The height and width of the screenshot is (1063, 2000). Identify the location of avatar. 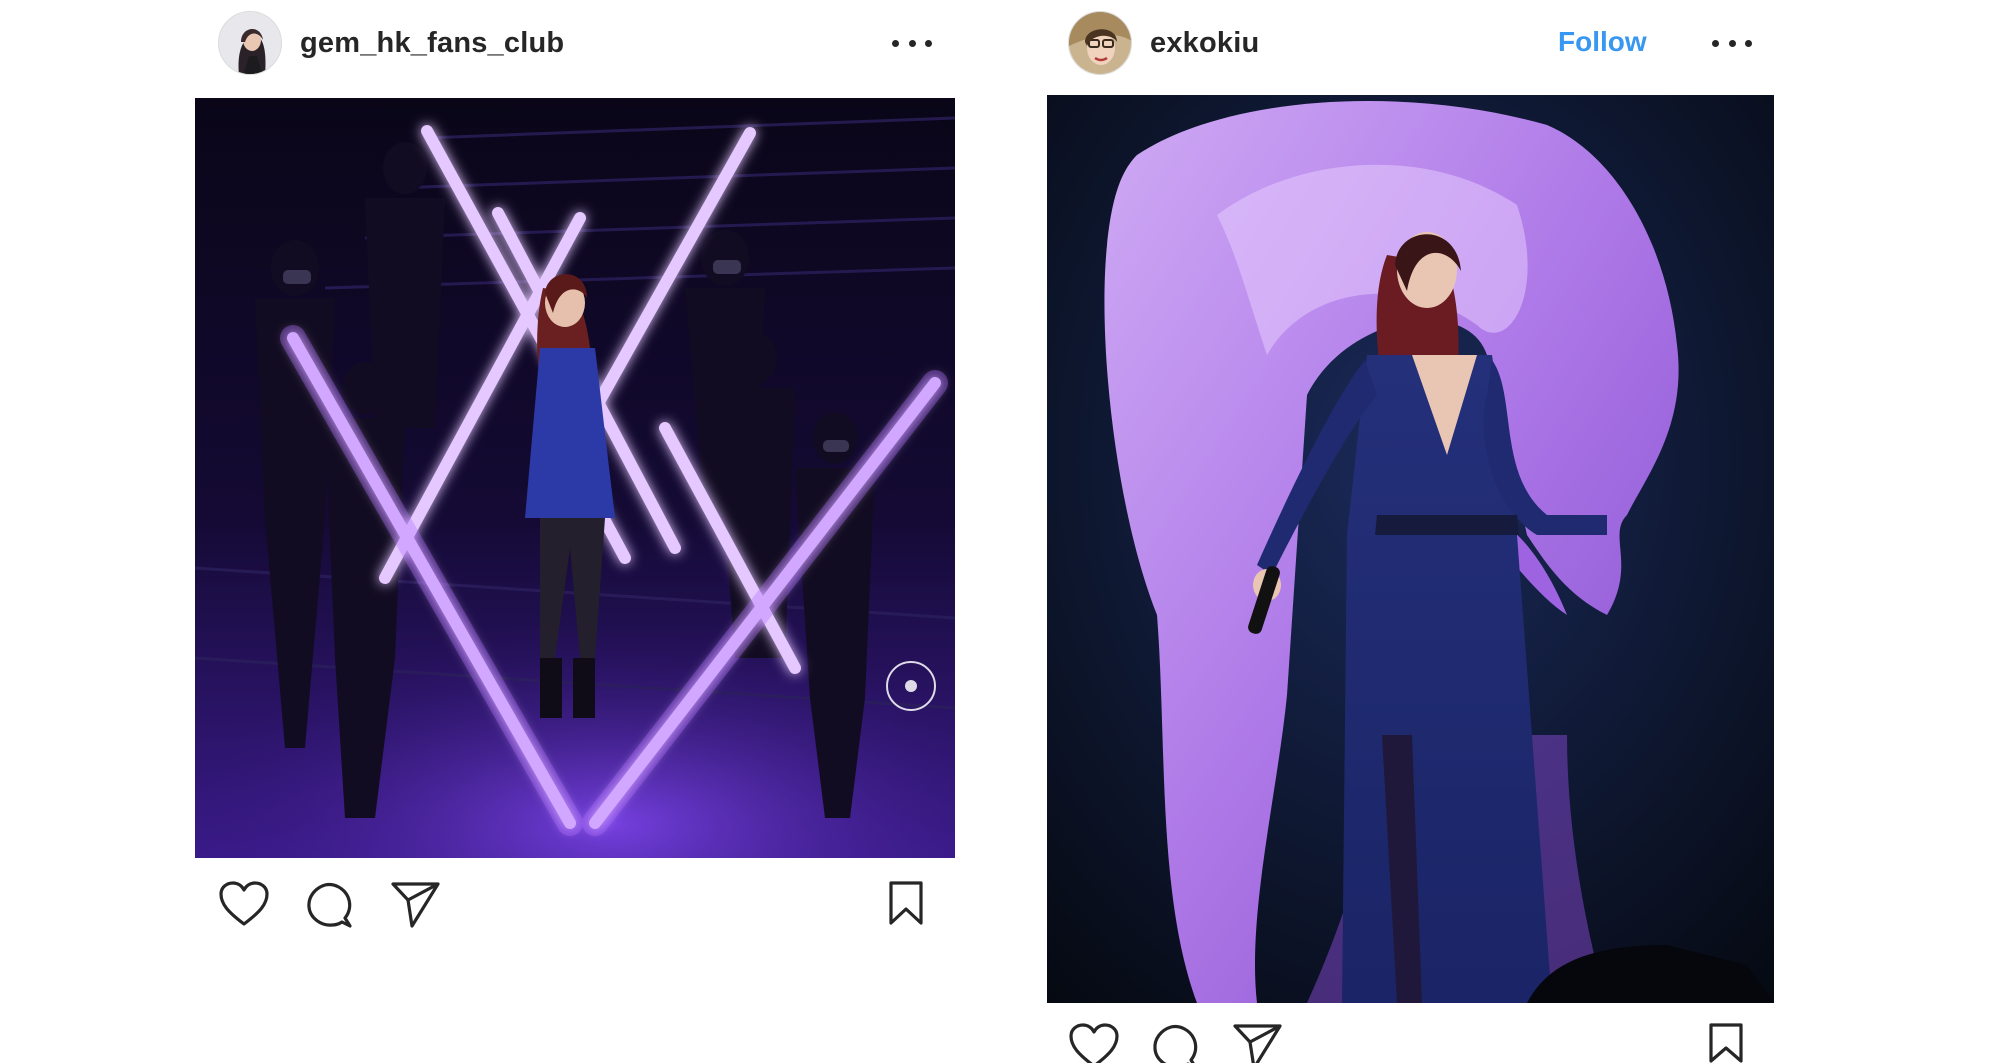
(1100, 43).